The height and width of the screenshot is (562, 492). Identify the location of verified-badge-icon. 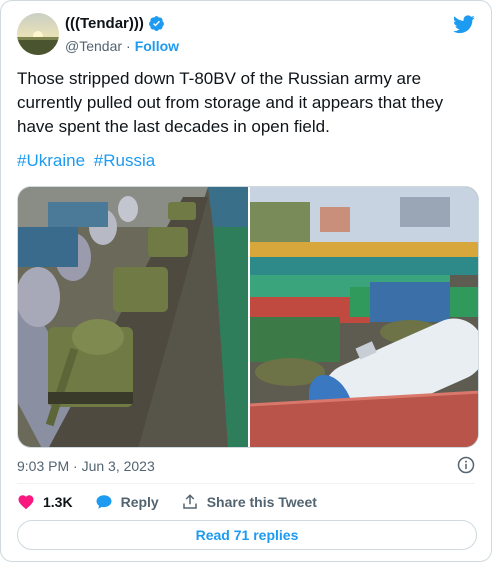
(156, 23).